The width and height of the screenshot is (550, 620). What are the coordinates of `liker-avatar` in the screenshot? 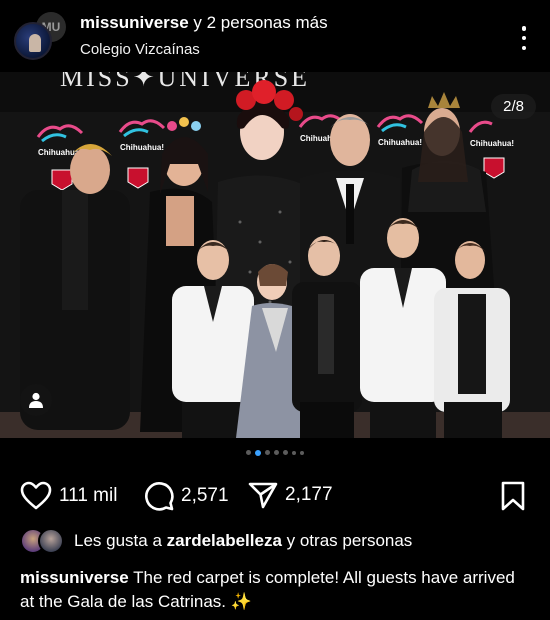 It's located at (51, 541).